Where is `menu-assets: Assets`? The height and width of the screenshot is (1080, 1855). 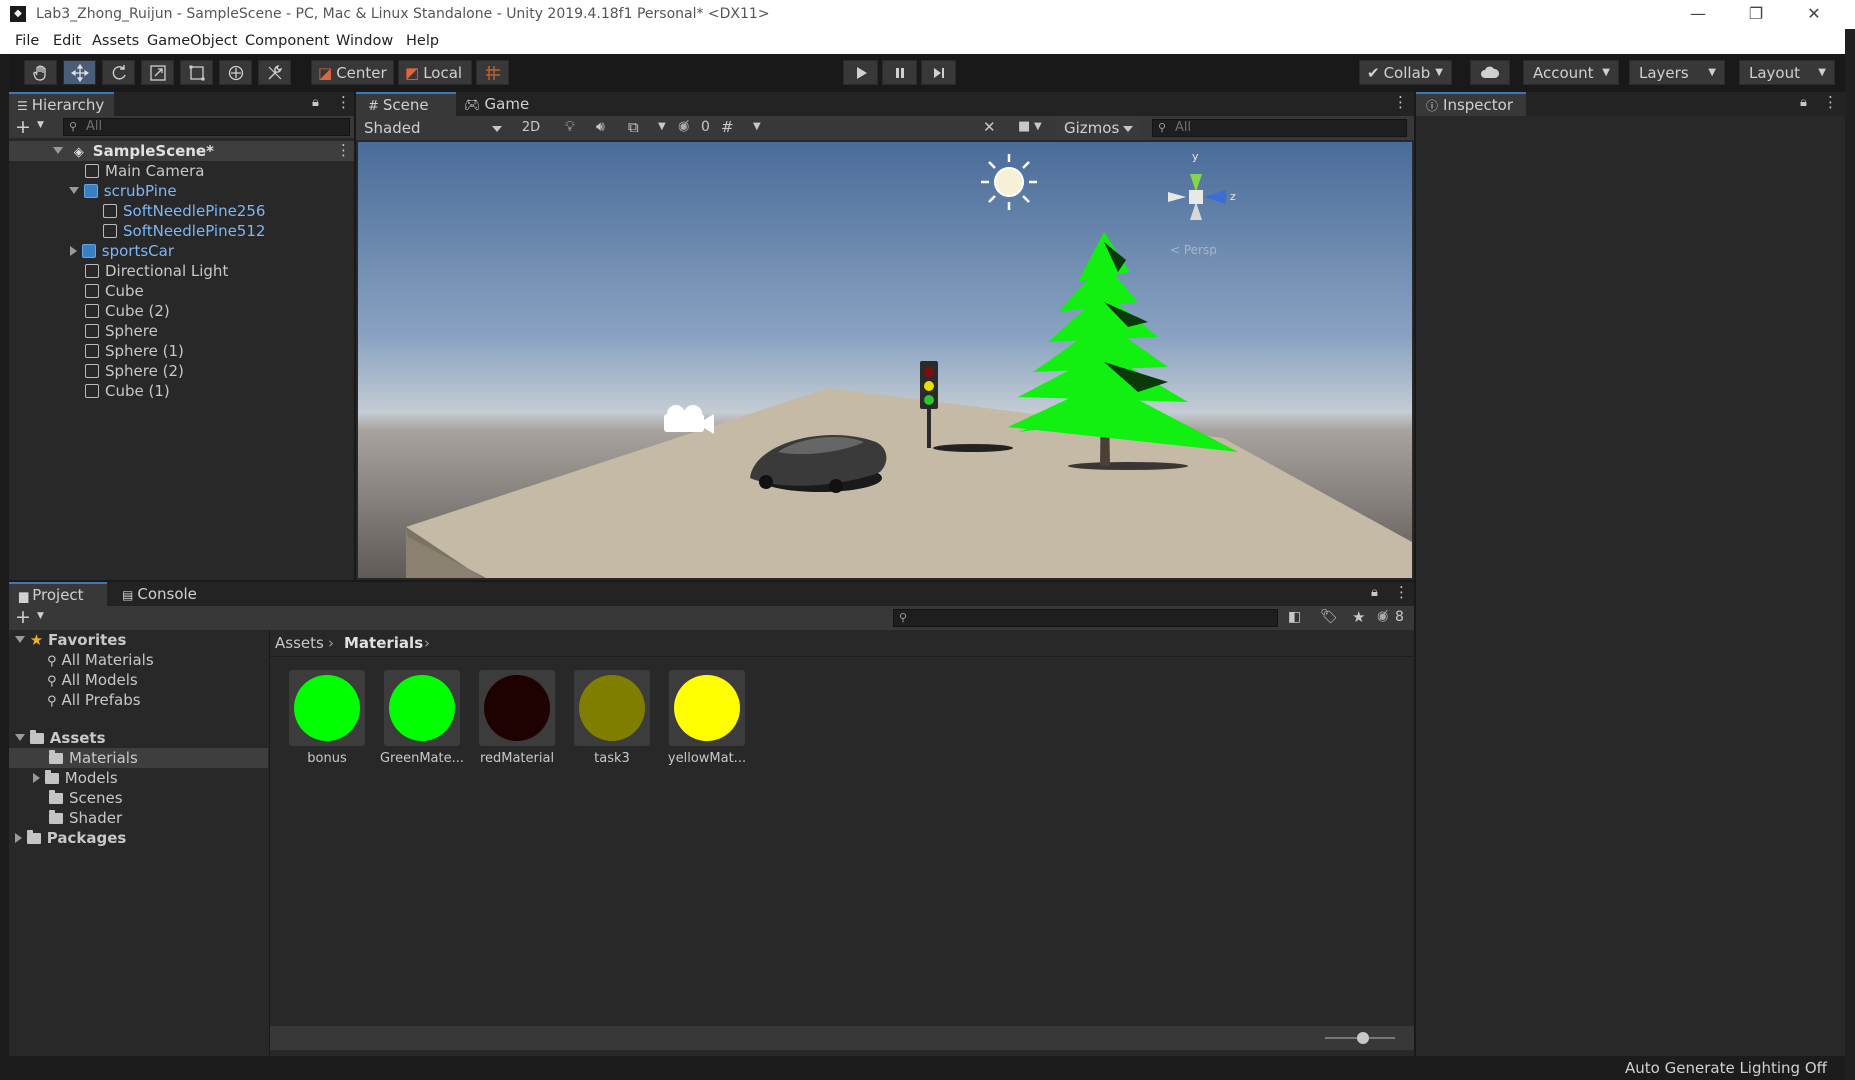
menu-assets: Assets is located at coordinates (115, 41).